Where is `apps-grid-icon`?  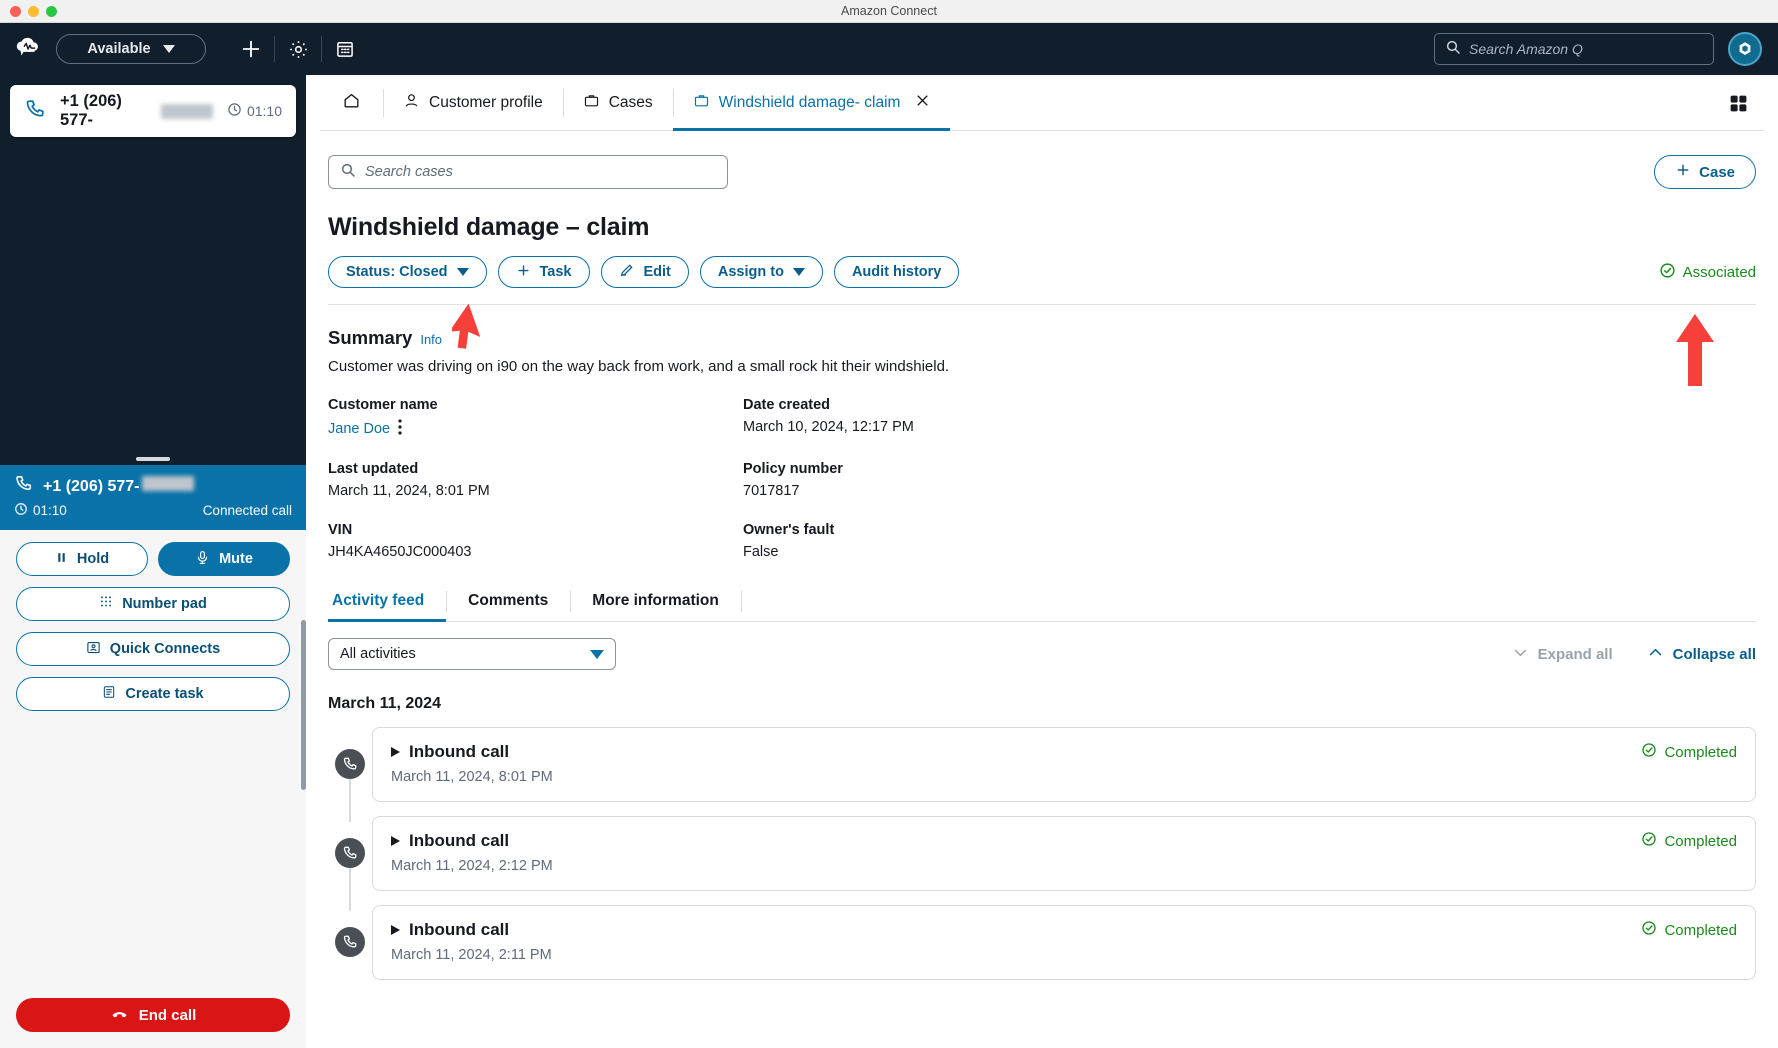 apps-grid-icon is located at coordinates (1738, 103).